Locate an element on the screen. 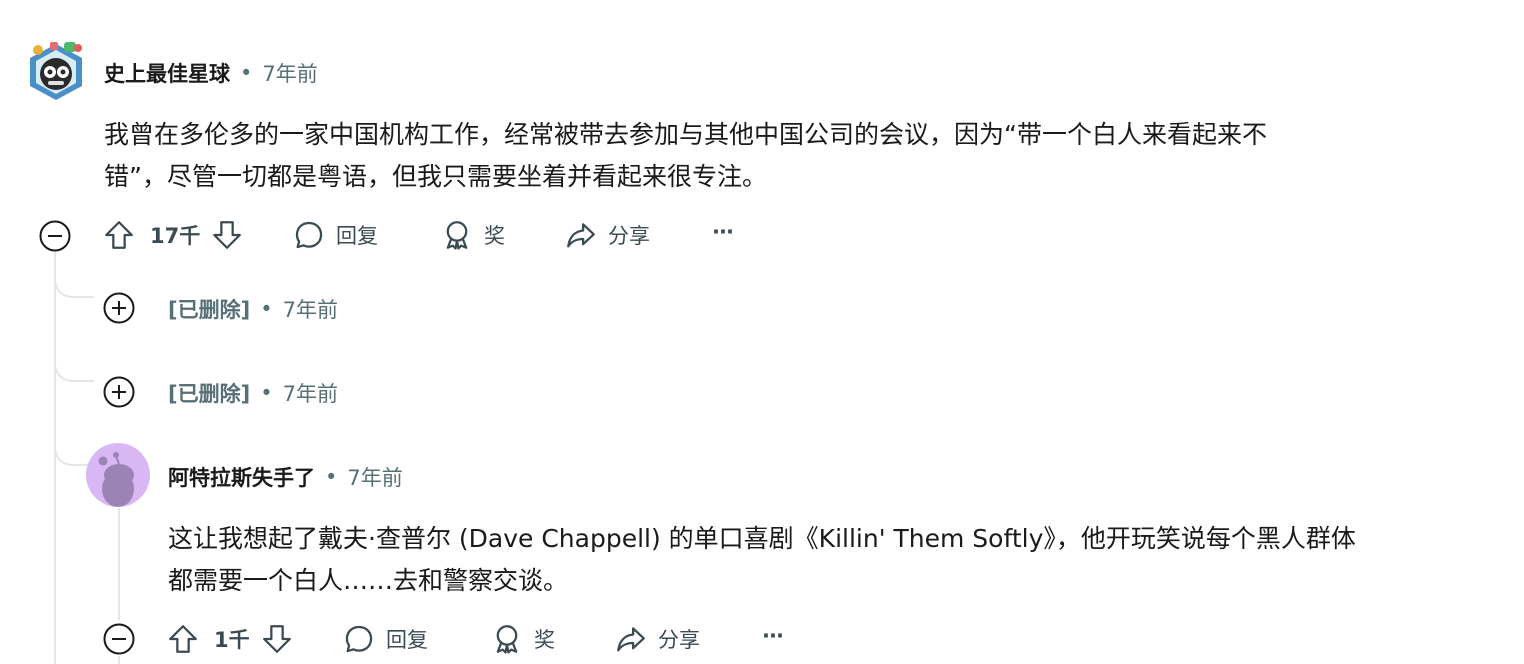 This screenshot has width=1524, height=664. comment-author: 史上最佳星球 is located at coordinates (167, 73).